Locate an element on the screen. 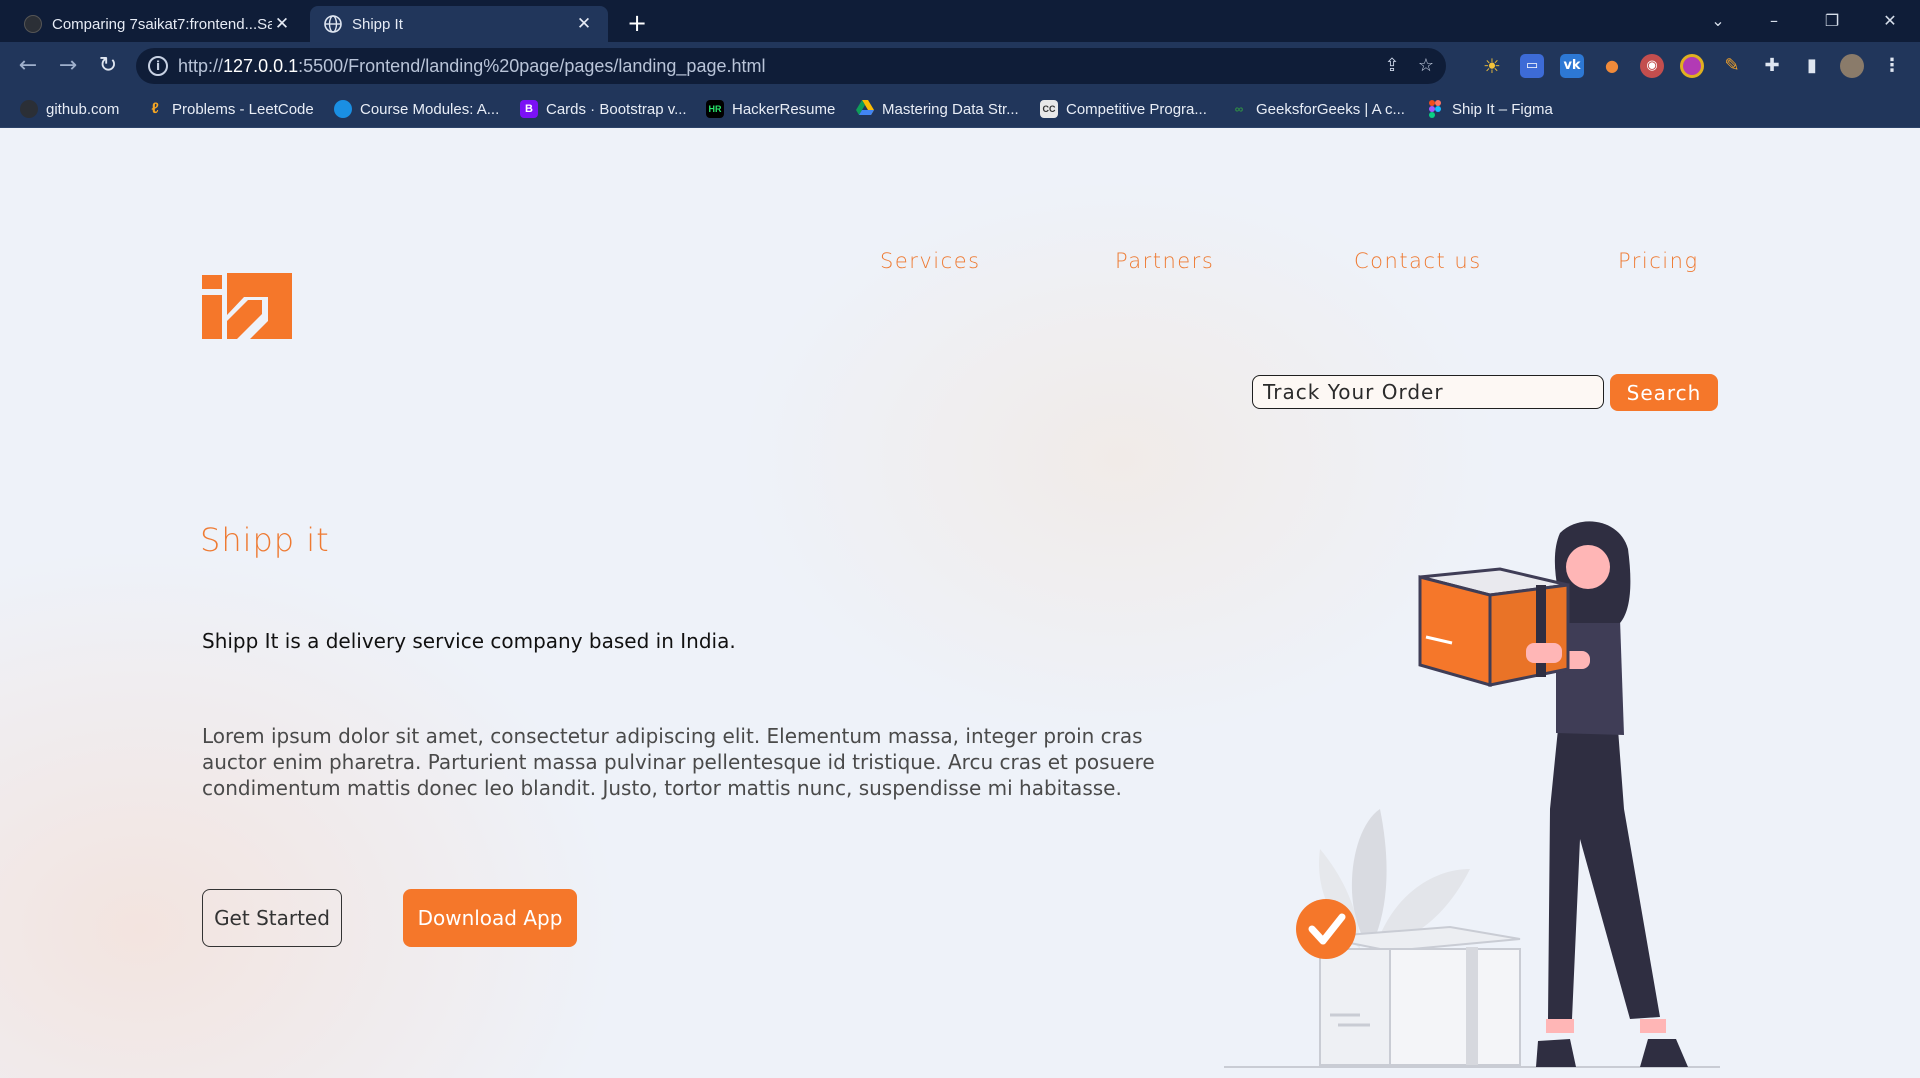 The width and height of the screenshot is (1920, 1078). new-tab-button: + is located at coordinates (637, 23).